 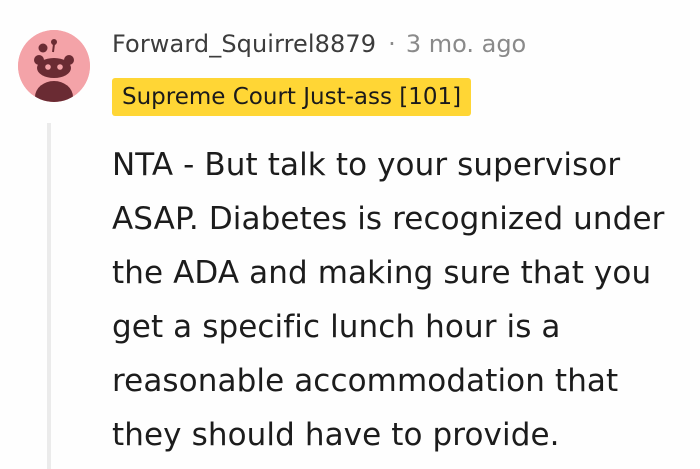 I want to click on thread-line, so click(x=49, y=296).